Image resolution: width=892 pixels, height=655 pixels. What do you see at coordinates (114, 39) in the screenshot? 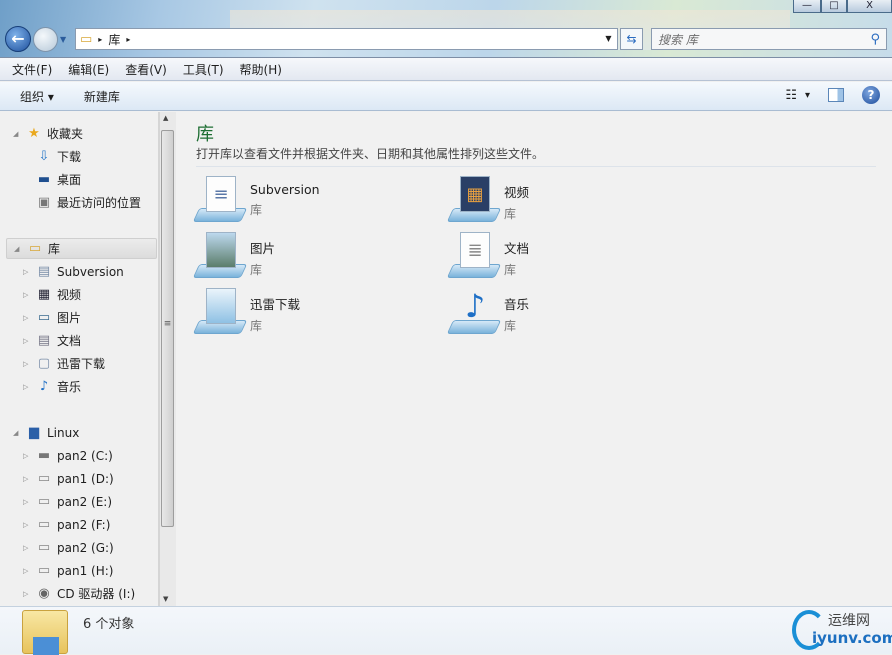
I see `breadcrumb-library: 库` at bounding box center [114, 39].